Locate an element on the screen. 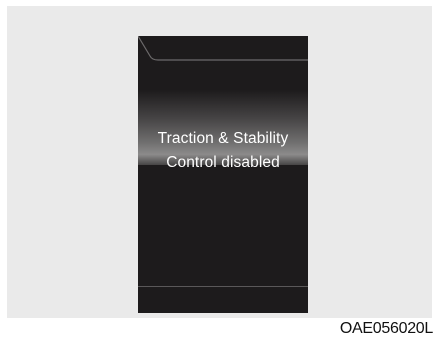 Image resolution: width=437 pixels, height=342 pixels. display-bottom-divider is located at coordinates (223, 286).